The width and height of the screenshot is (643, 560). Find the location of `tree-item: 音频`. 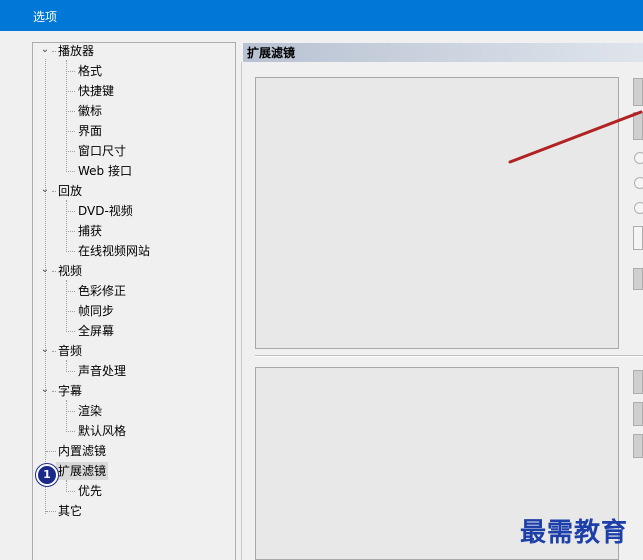

tree-item: 音频 is located at coordinates (70, 351).